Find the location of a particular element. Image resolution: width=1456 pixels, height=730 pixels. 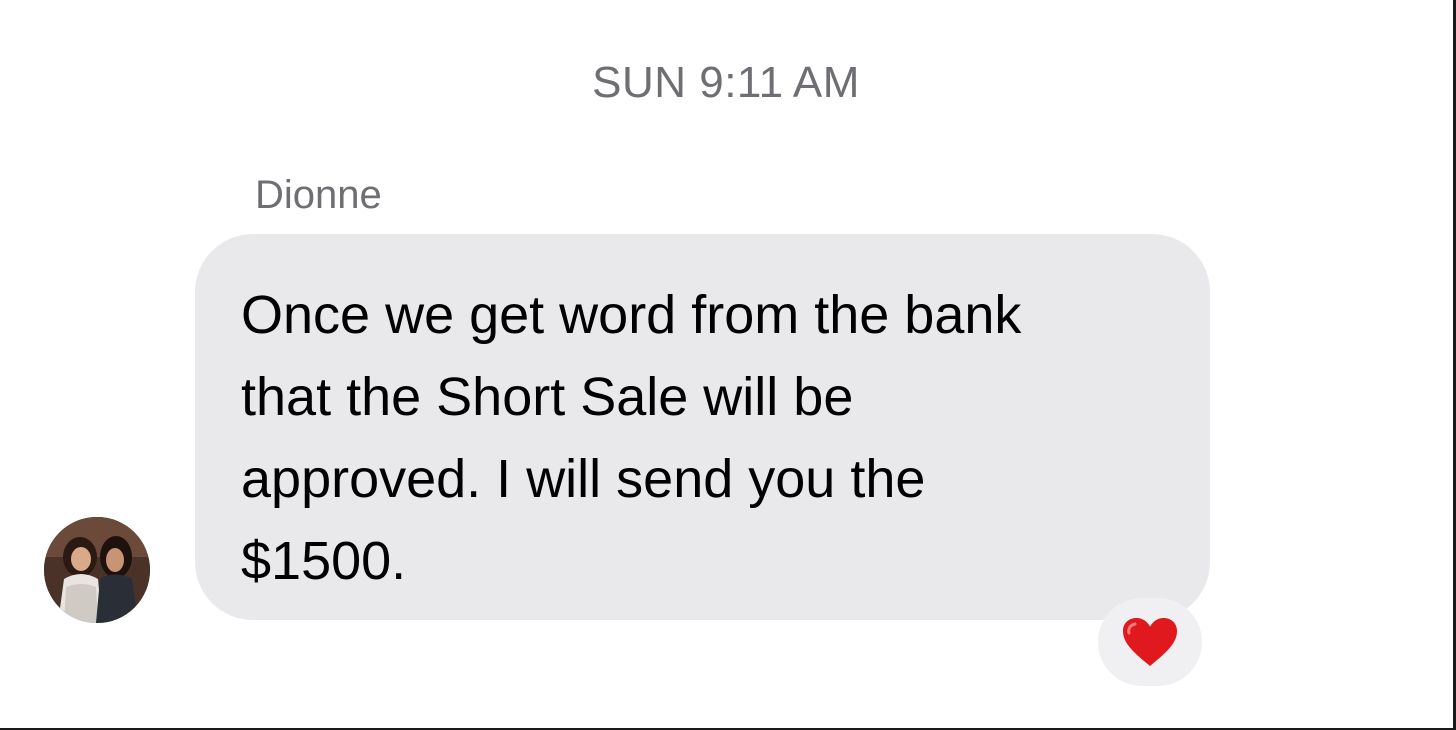

avatar-photo-icon is located at coordinates (97, 570).